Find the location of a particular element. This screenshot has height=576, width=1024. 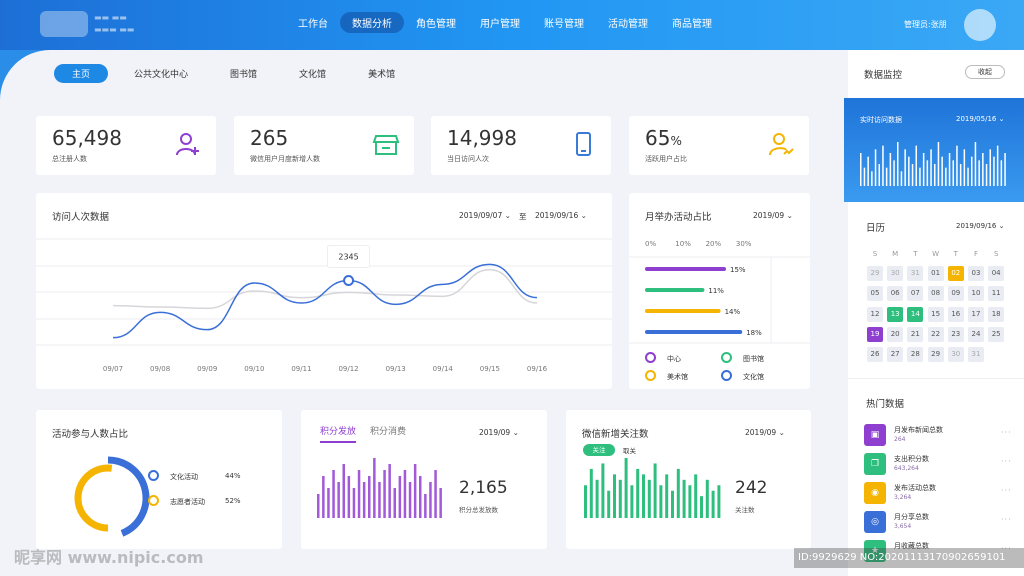

bar-中心 is located at coordinates (685, 269).